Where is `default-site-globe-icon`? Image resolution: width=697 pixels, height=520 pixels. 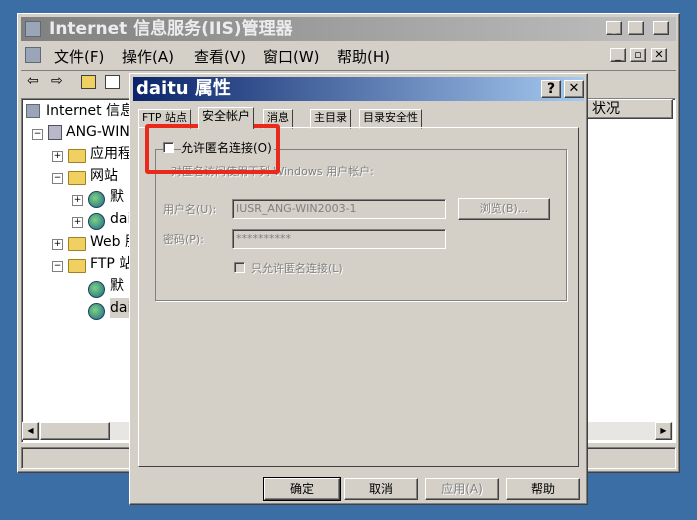
default-site-globe-icon is located at coordinates (96, 199).